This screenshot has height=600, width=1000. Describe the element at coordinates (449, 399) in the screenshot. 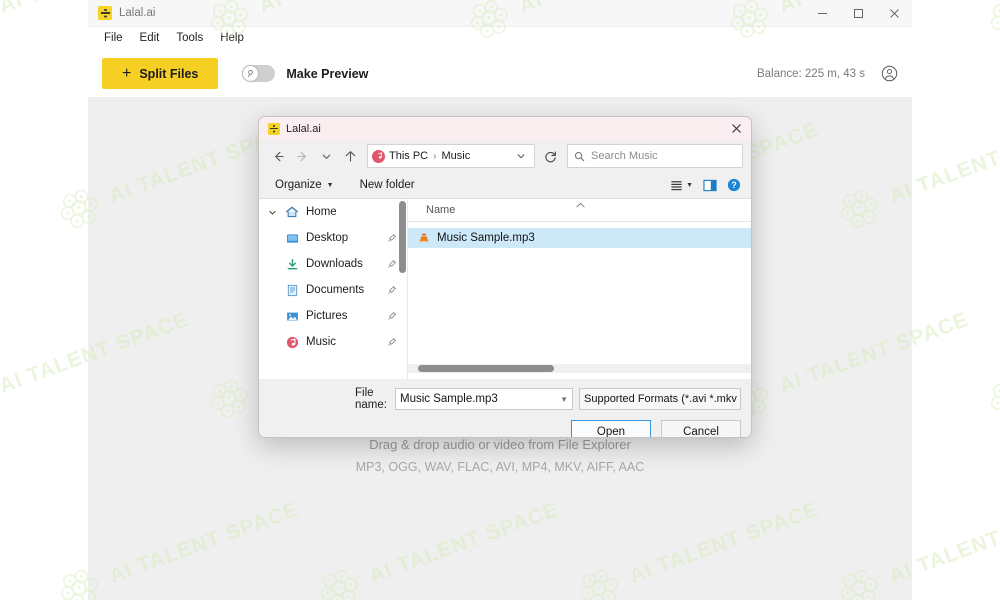

I see `file-name-value: Music Sample.mp3` at that location.